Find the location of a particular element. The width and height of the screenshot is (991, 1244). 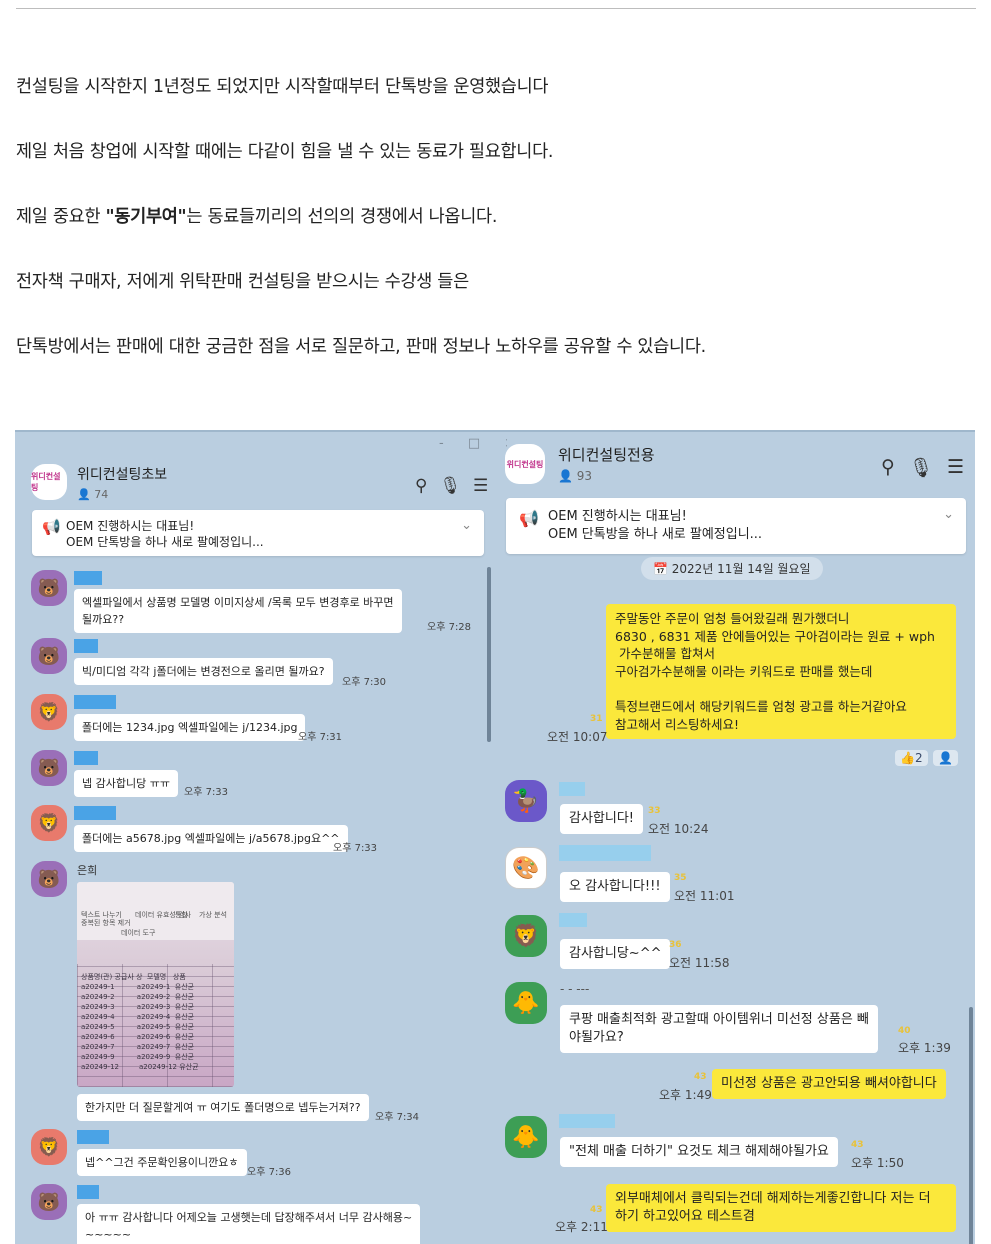

message-bubble: "전체 매출 더하기" 요것도 체크 해제해야될가요 is located at coordinates (699, 1152).